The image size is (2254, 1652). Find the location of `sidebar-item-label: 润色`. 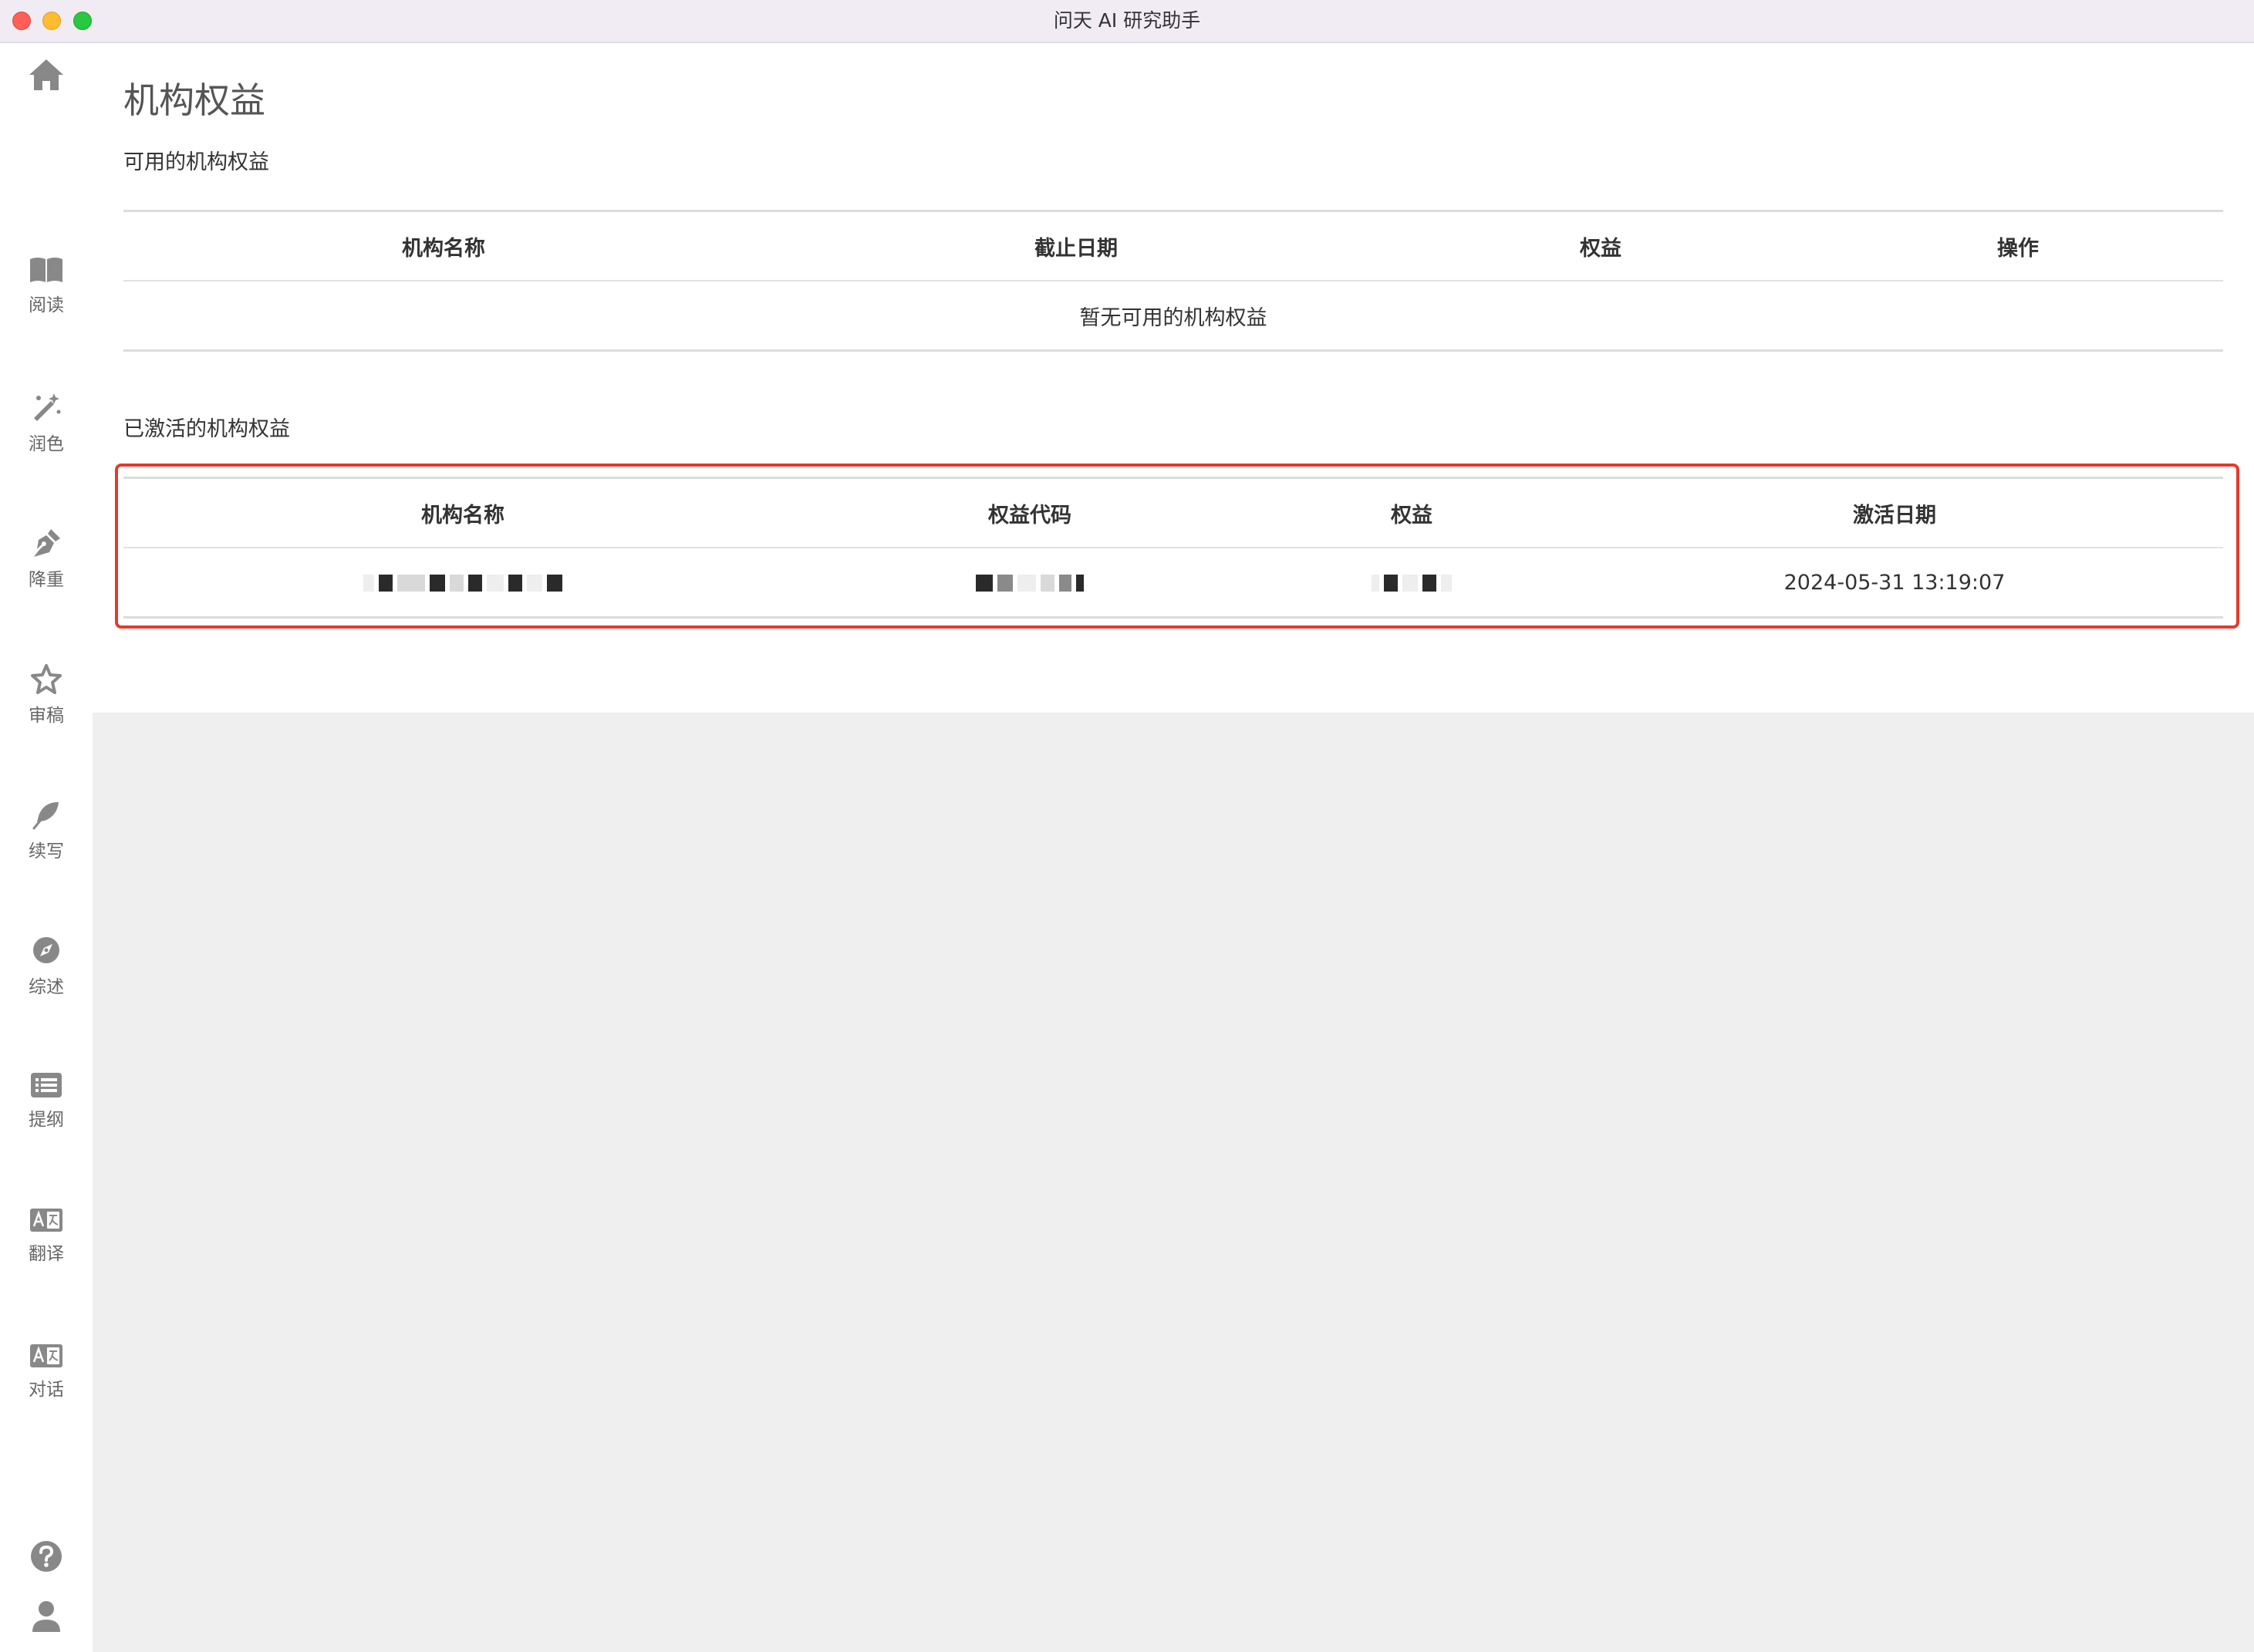

sidebar-item-label: 润色 is located at coordinates (46, 444).